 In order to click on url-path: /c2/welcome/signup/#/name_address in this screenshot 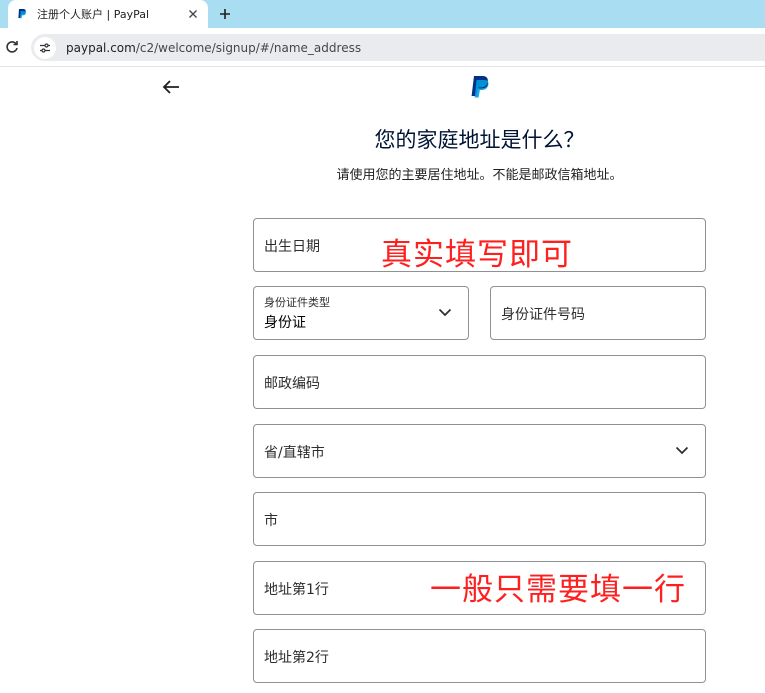, I will do `click(248, 47)`.